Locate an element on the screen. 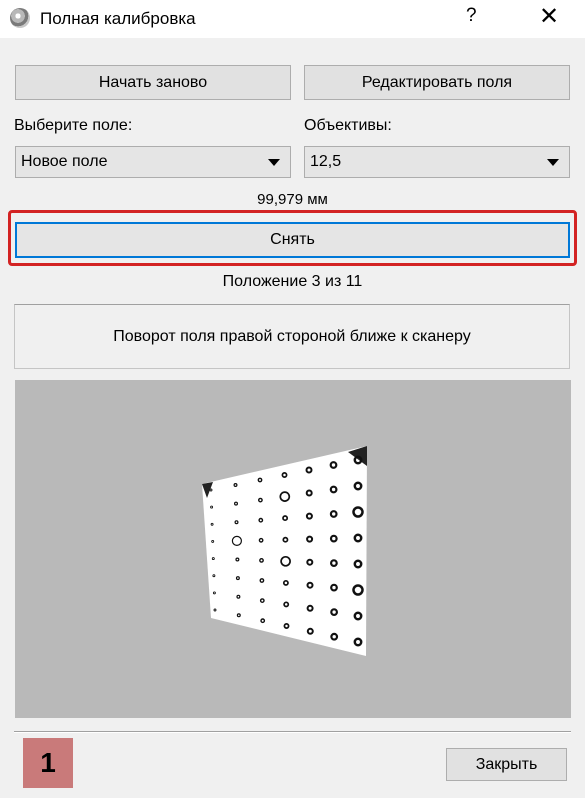  lens-select-label: Объективы: is located at coordinates (348, 125).